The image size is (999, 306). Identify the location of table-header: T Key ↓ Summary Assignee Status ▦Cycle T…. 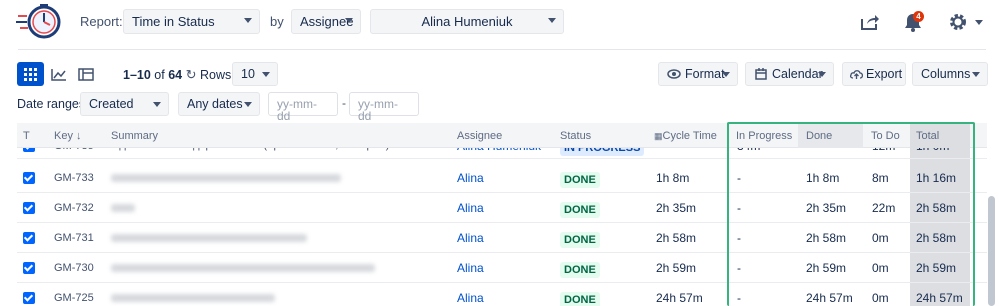
(502, 135).